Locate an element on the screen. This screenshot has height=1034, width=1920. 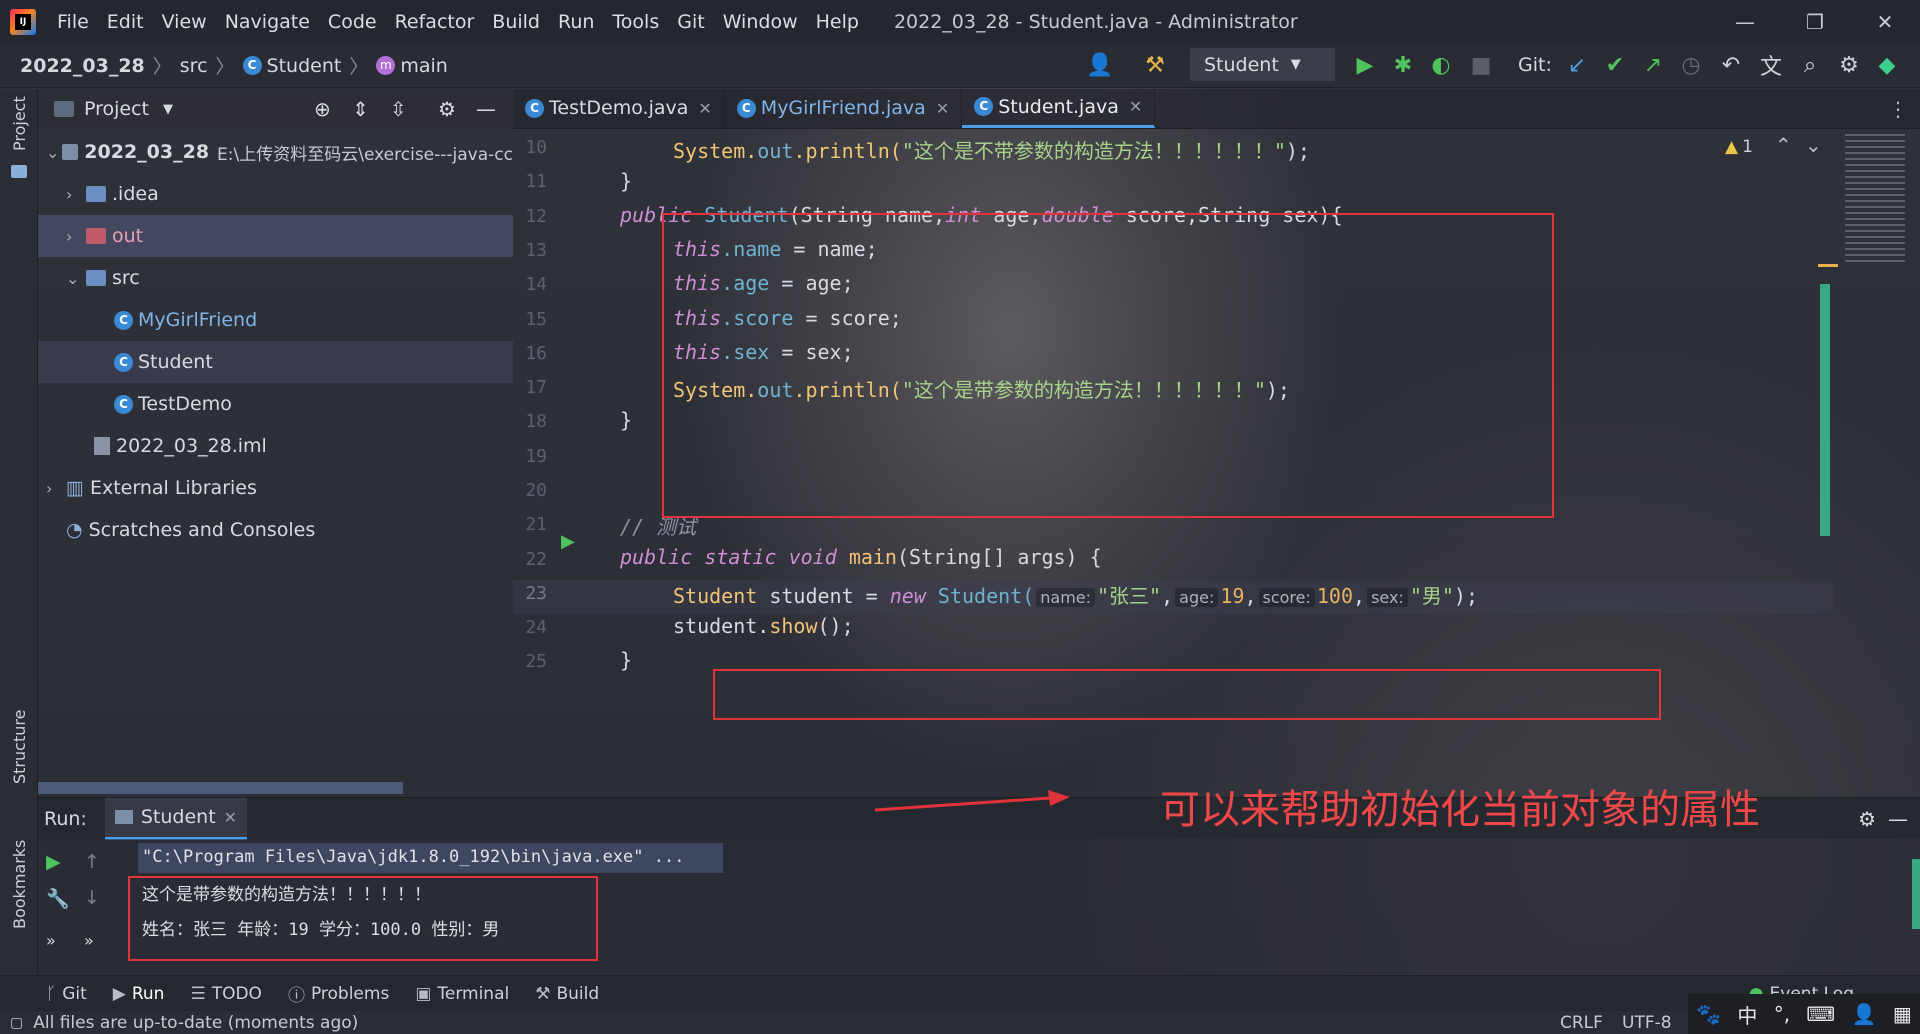
more-tabs-icon: ⋮ is located at coordinates (1898, 109).